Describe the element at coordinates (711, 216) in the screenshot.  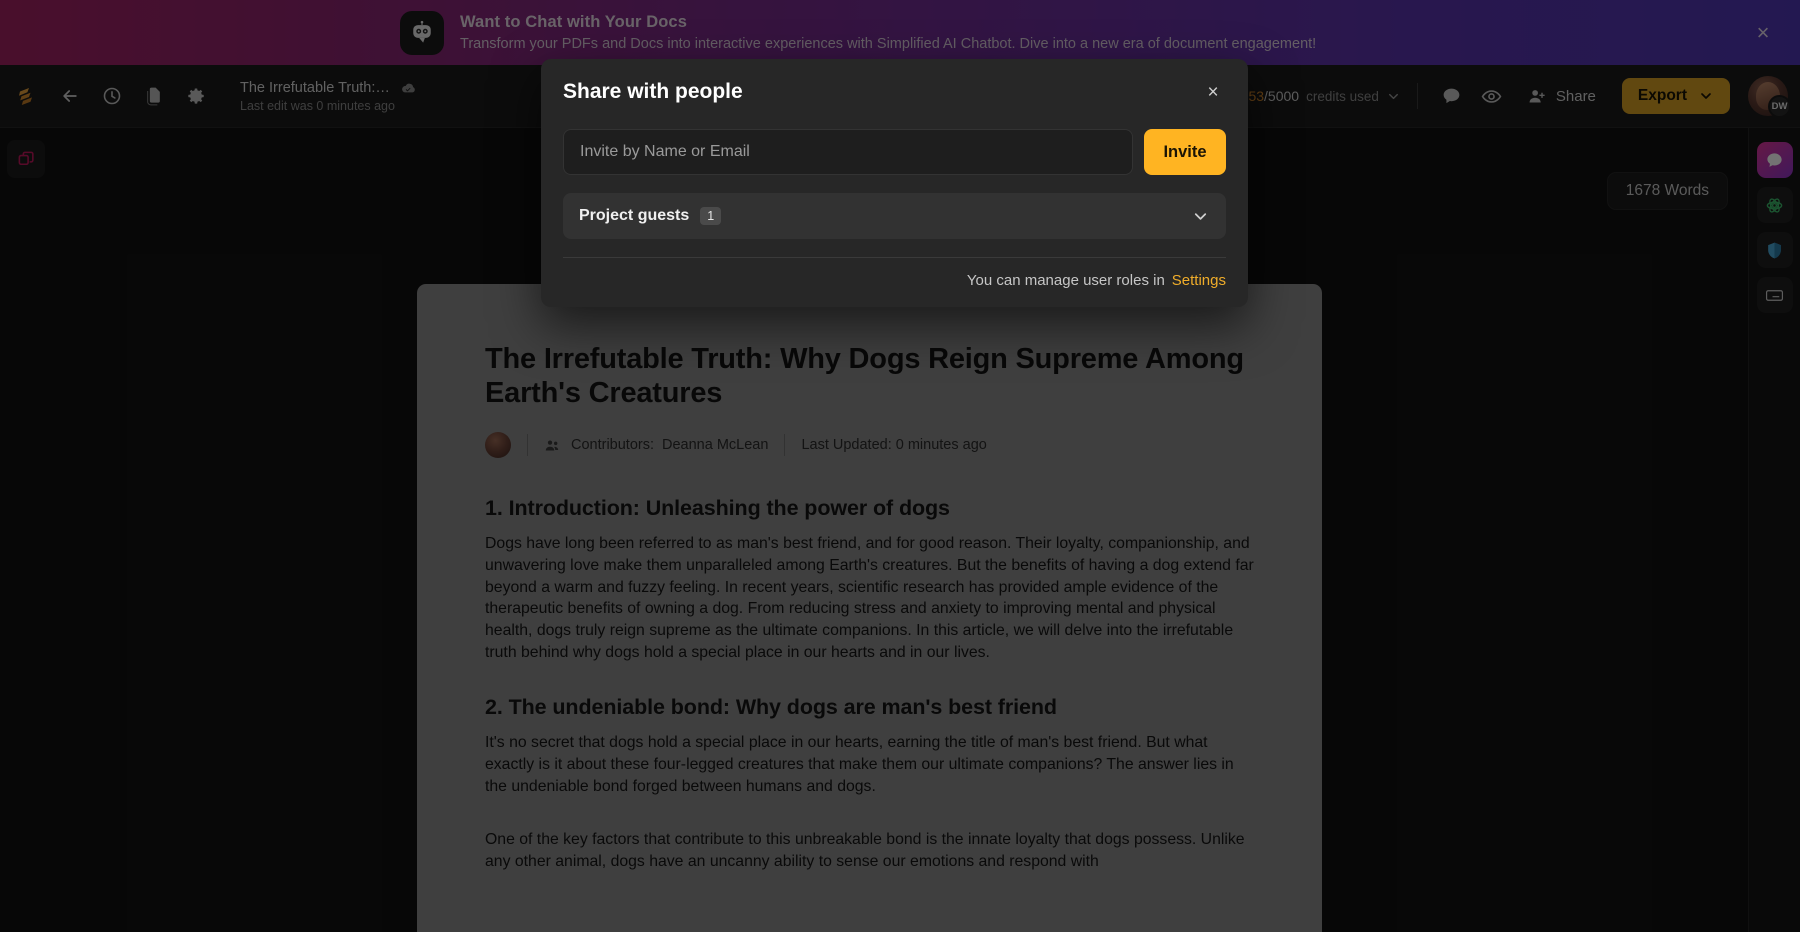
I see `project-guests-count: 1` at that location.